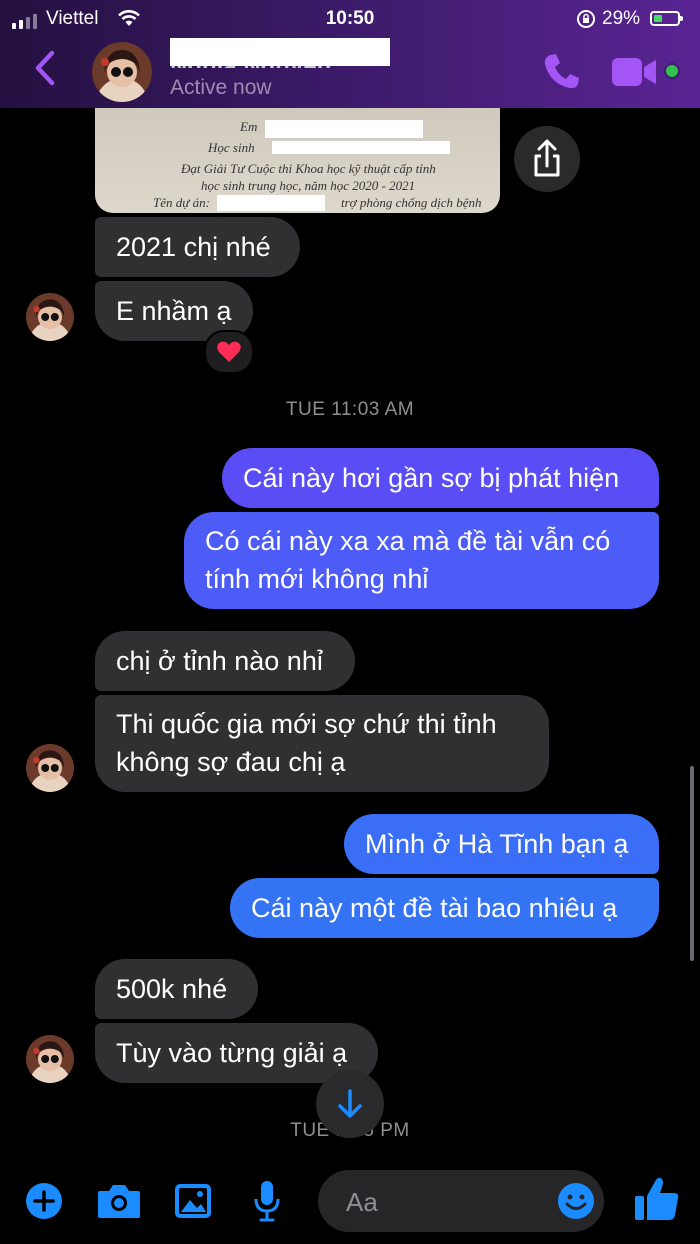 Image resolution: width=700 pixels, height=1244 pixels. Describe the element at coordinates (692, 863) in the screenshot. I see `scrollbar` at that location.